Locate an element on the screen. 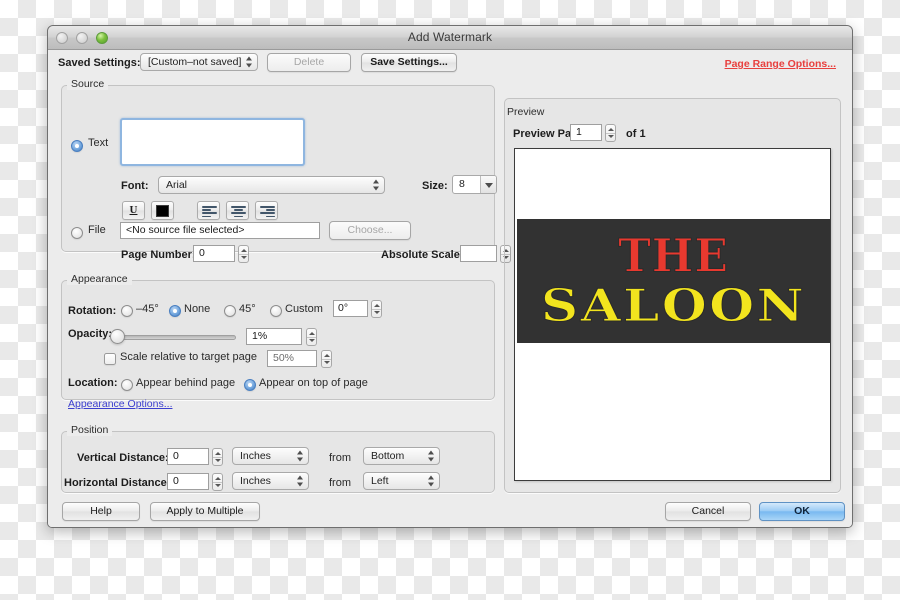 Image resolution: width=900 pixels, height=600 pixels. ok-button: OK is located at coordinates (802, 511).